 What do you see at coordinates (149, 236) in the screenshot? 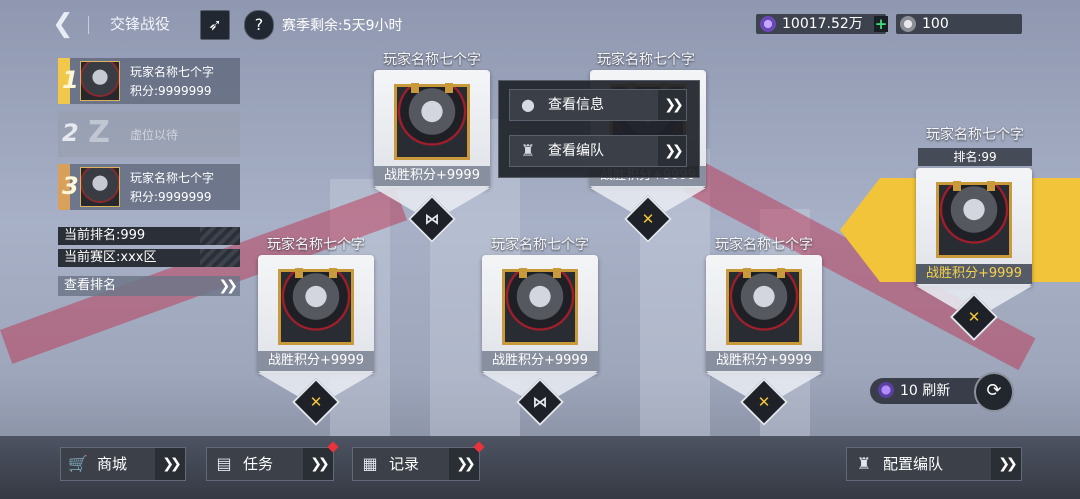
I see `current-rank: 当前排名:999` at bounding box center [149, 236].